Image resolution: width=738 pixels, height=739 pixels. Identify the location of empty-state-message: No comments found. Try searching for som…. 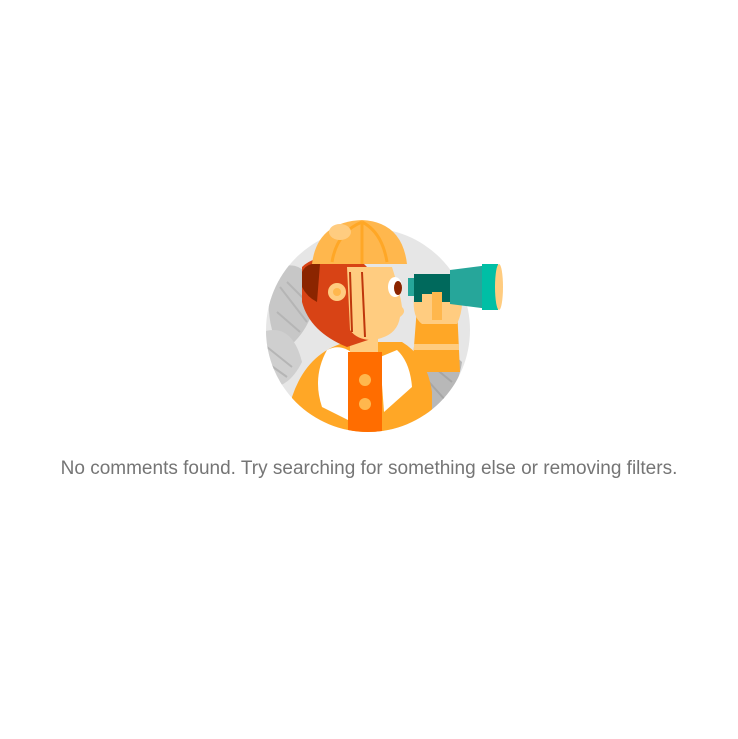
(369, 468).